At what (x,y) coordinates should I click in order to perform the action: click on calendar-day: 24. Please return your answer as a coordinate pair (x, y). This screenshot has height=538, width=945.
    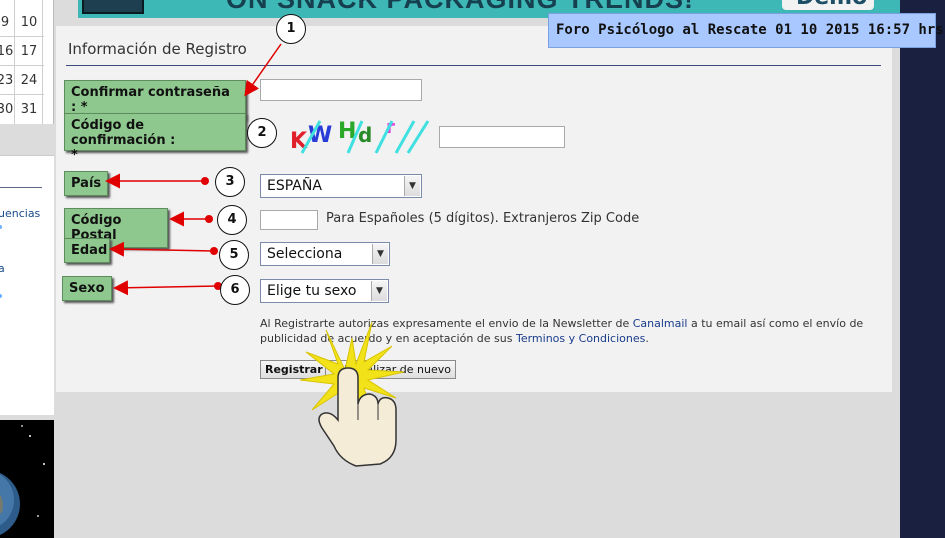
    Looking at the image, I should click on (29, 80).